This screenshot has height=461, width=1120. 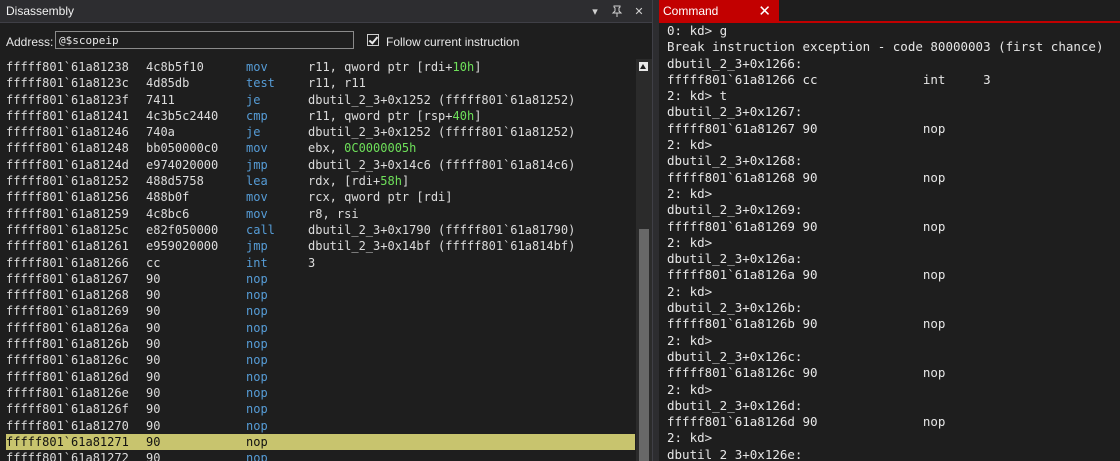 I want to click on command-output-line: fffff801`61a81268 90 nop, so click(x=806, y=177).